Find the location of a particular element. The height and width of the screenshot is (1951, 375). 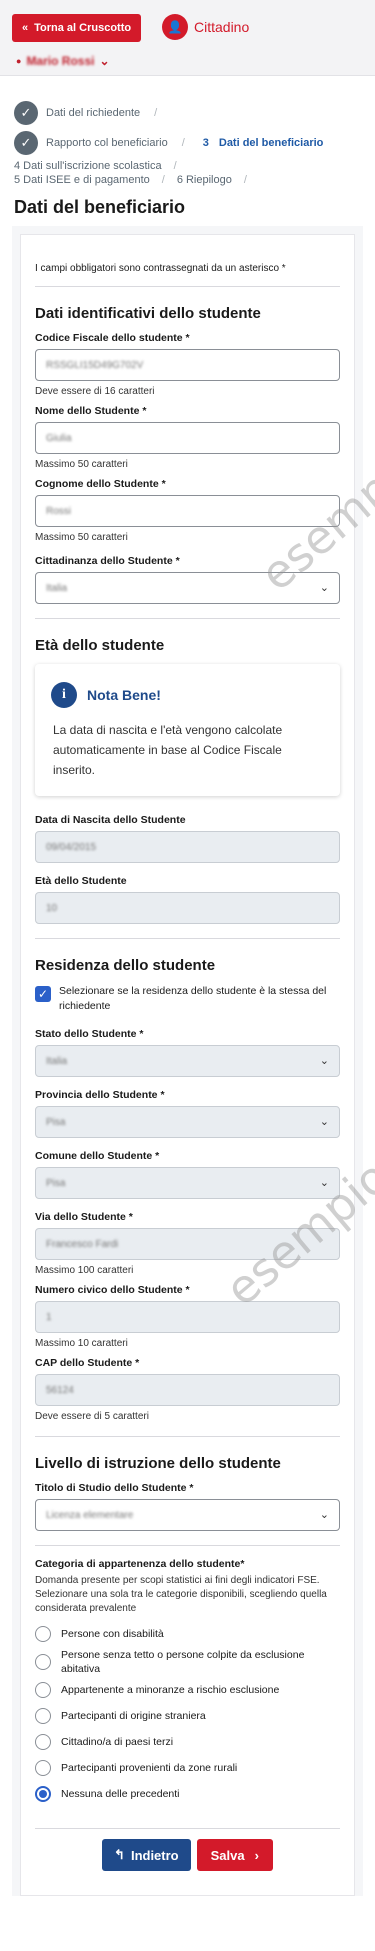

civico-input: 1 is located at coordinates (187, 1317).